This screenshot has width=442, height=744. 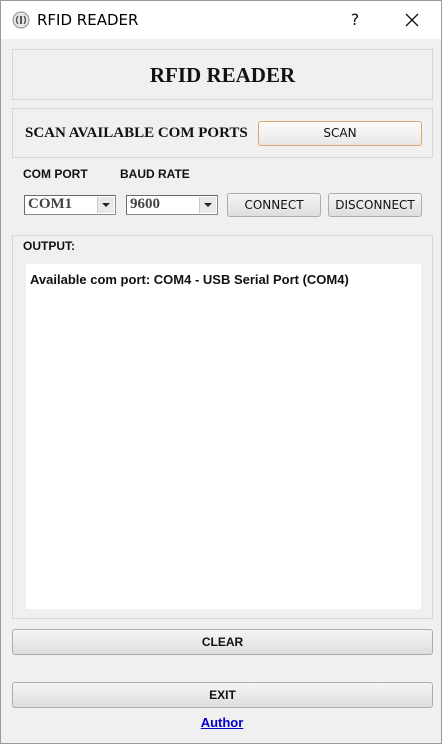 I want to click on close-icon, so click(x=412, y=20).